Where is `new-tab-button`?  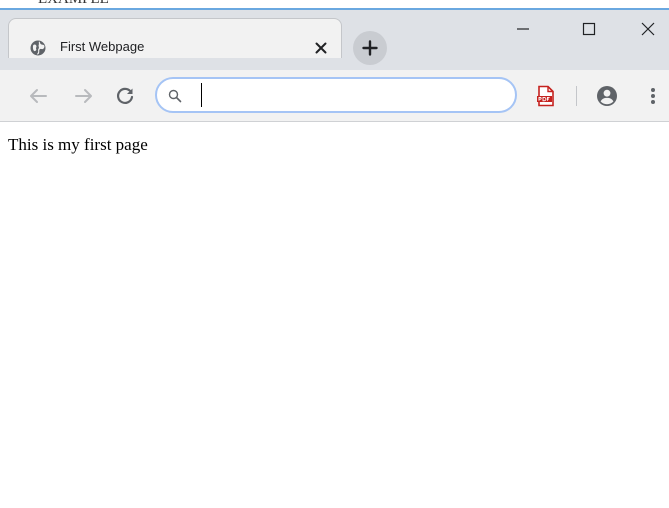
new-tab-button is located at coordinates (370, 48).